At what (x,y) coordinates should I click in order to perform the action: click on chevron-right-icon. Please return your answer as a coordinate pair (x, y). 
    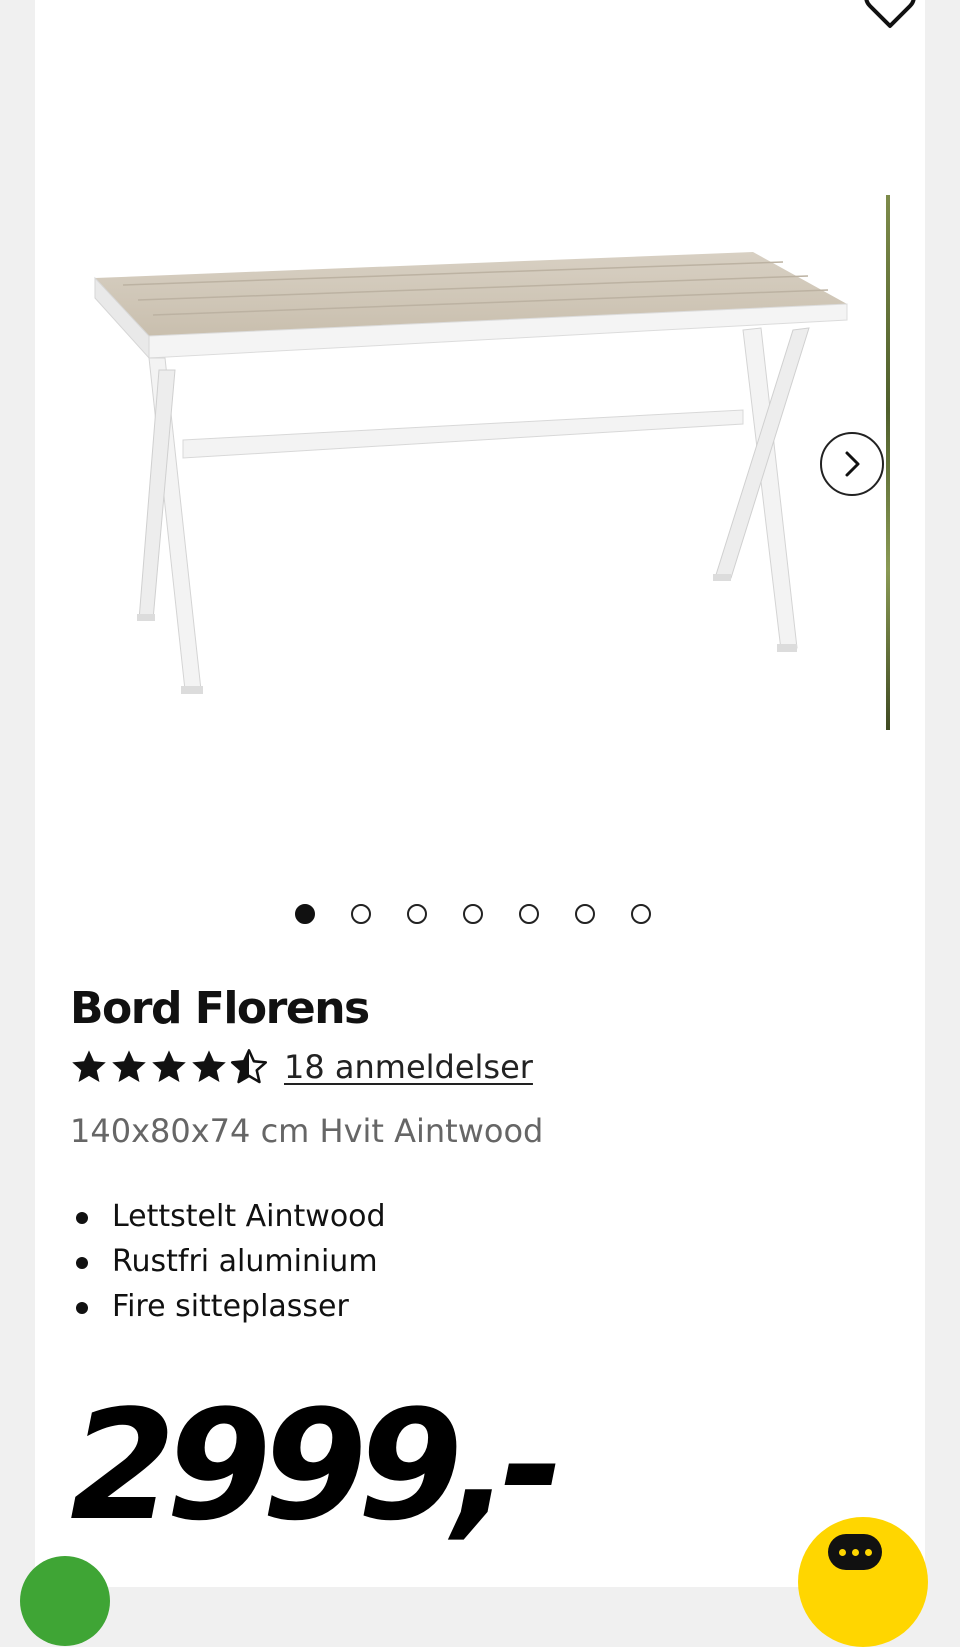
    Looking at the image, I should click on (852, 464).